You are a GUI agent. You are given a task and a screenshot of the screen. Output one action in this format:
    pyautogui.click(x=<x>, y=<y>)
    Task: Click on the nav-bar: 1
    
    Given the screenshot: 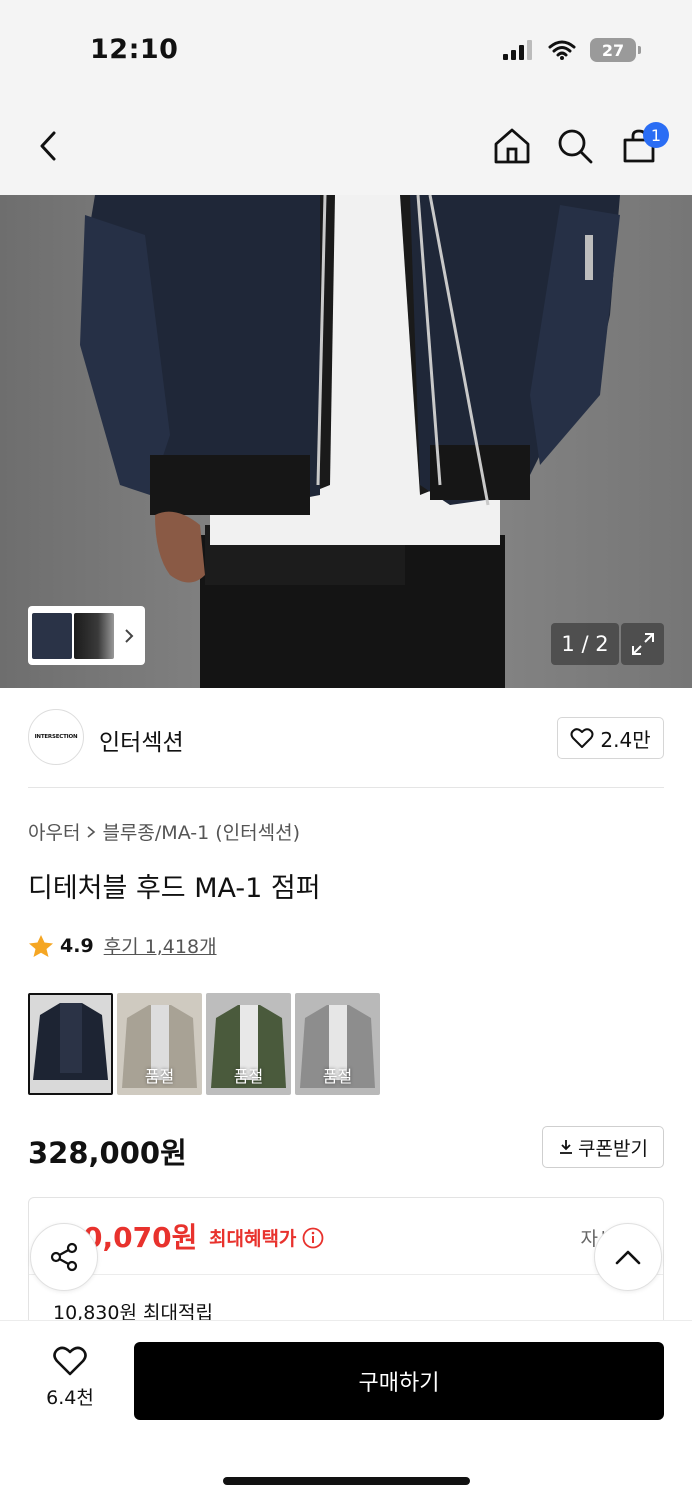 What is the action you would take?
    pyautogui.click(x=346, y=147)
    